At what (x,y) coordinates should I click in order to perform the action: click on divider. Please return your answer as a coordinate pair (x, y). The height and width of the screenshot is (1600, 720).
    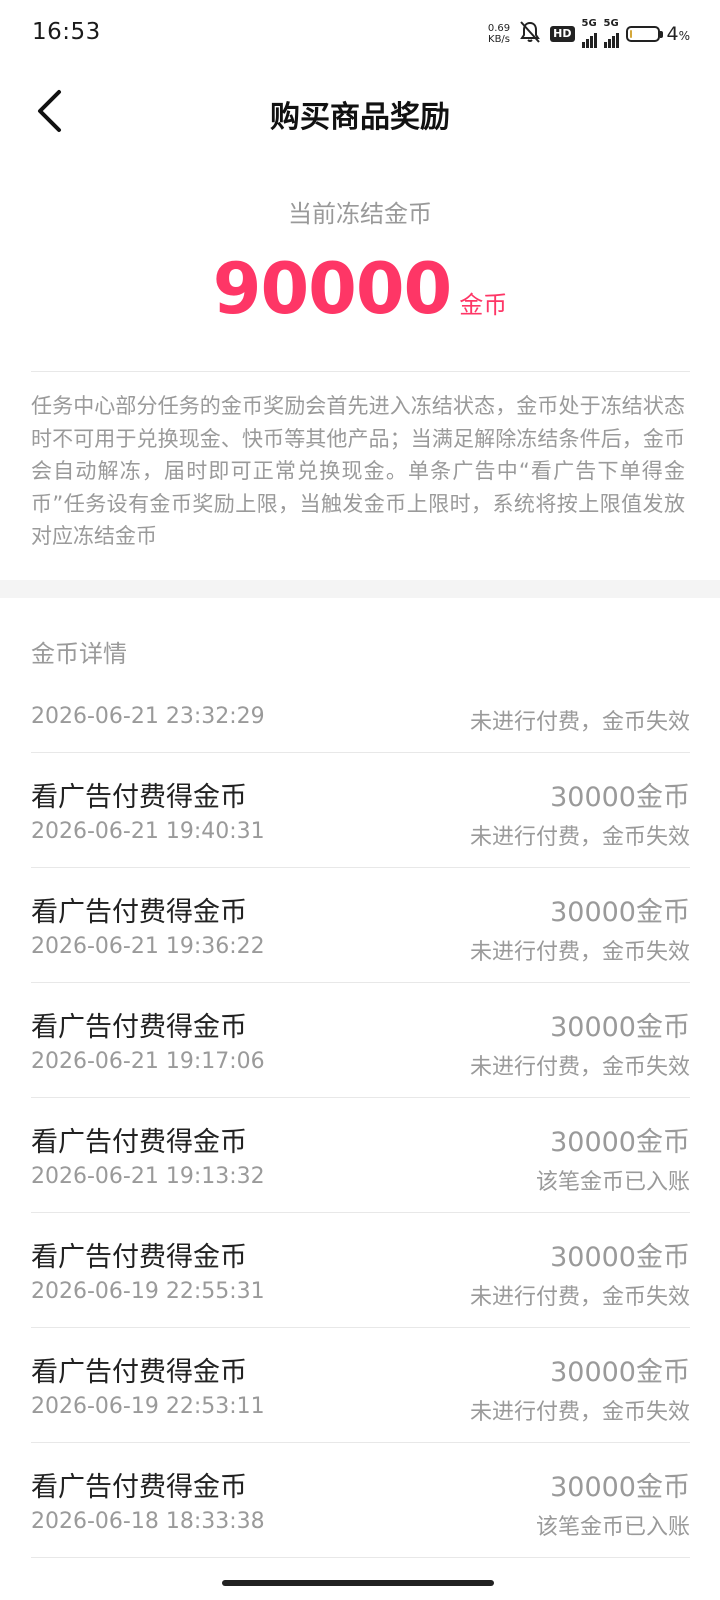
    Looking at the image, I should click on (360, 371).